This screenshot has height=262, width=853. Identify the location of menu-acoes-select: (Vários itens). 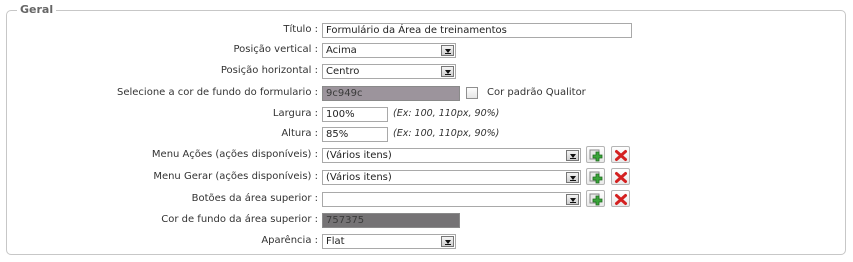
(451, 155).